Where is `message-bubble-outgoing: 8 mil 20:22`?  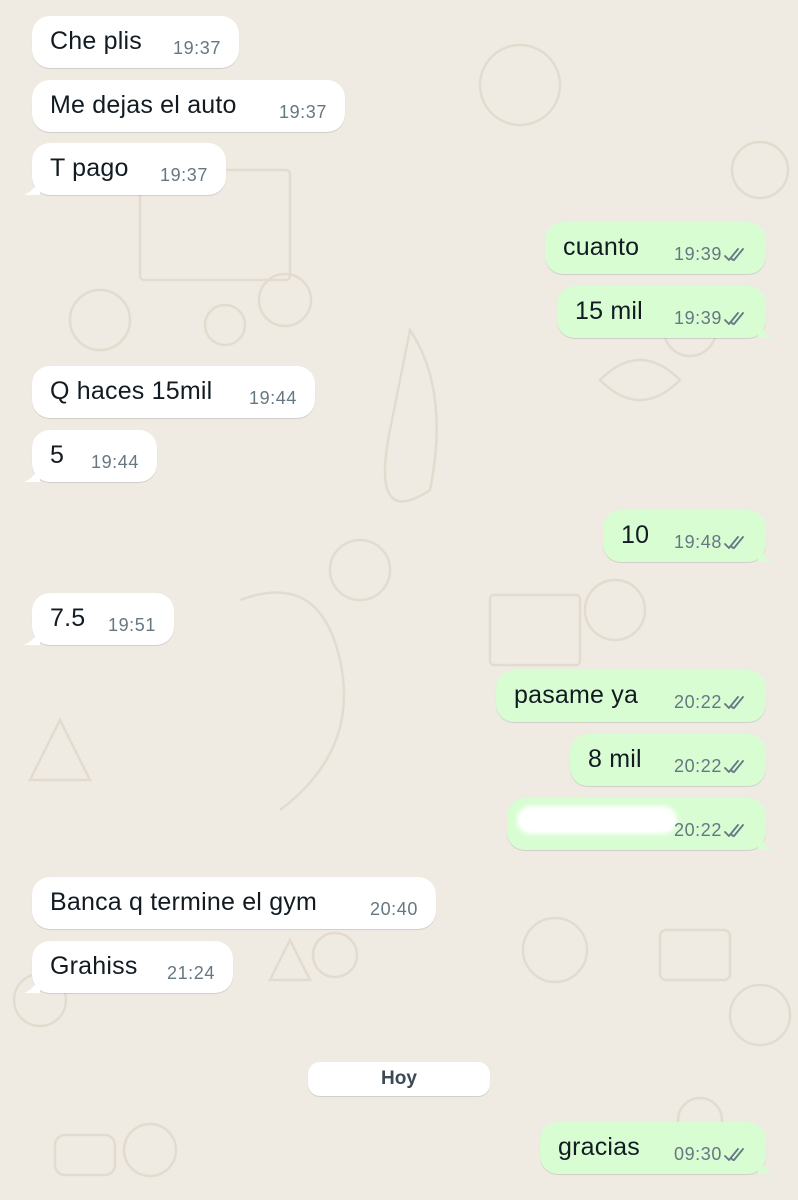
message-bubble-outgoing: 8 mil 20:22 is located at coordinates (668, 760).